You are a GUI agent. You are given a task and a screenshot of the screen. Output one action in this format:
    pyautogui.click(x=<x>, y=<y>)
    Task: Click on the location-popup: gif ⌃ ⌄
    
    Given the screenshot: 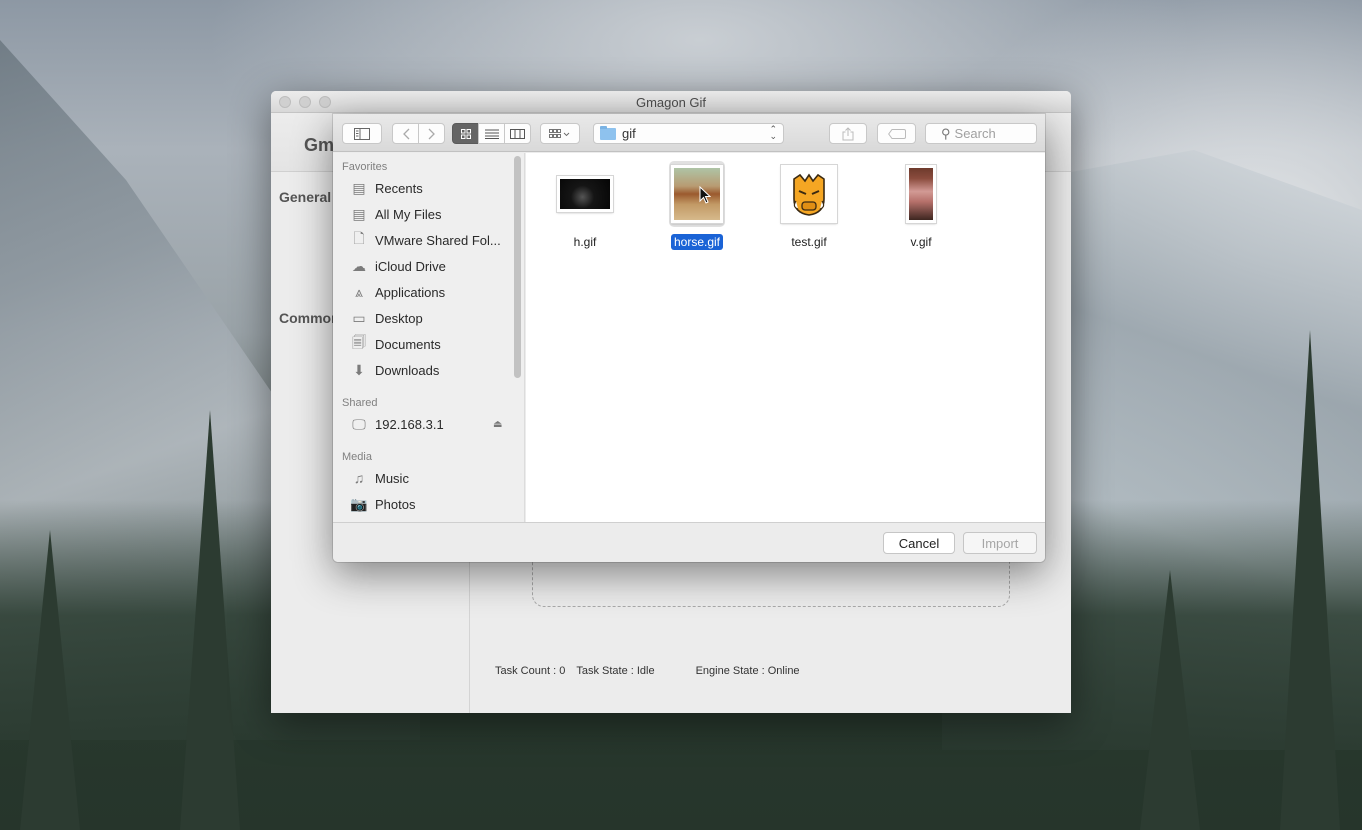 What is the action you would take?
    pyautogui.click(x=688, y=133)
    